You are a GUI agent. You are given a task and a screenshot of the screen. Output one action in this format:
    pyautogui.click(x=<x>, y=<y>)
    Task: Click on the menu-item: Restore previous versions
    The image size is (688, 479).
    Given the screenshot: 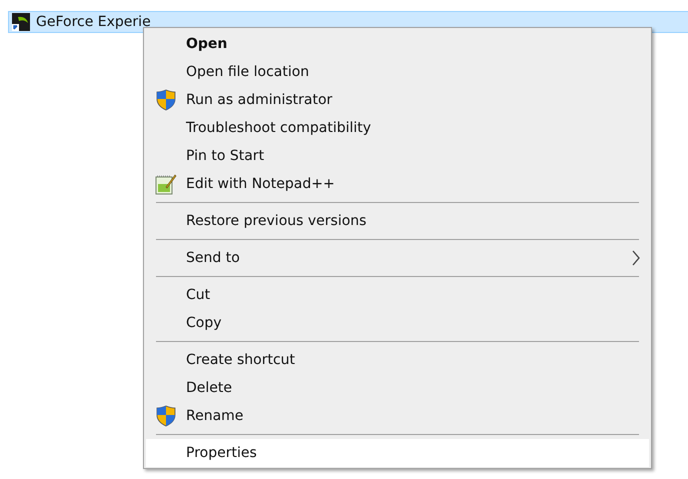 What is the action you would take?
    pyautogui.click(x=397, y=221)
    